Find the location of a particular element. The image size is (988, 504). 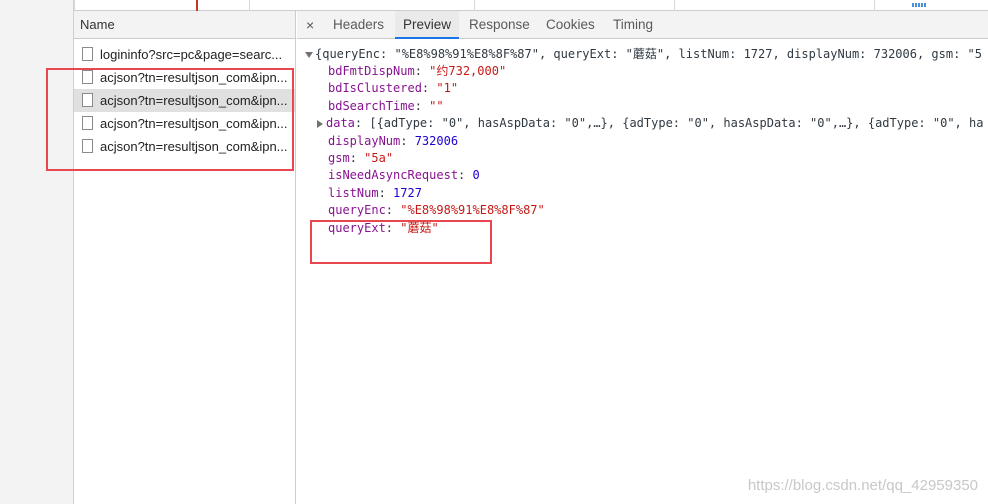

json-value: "" is located at coordinates (436, 105).